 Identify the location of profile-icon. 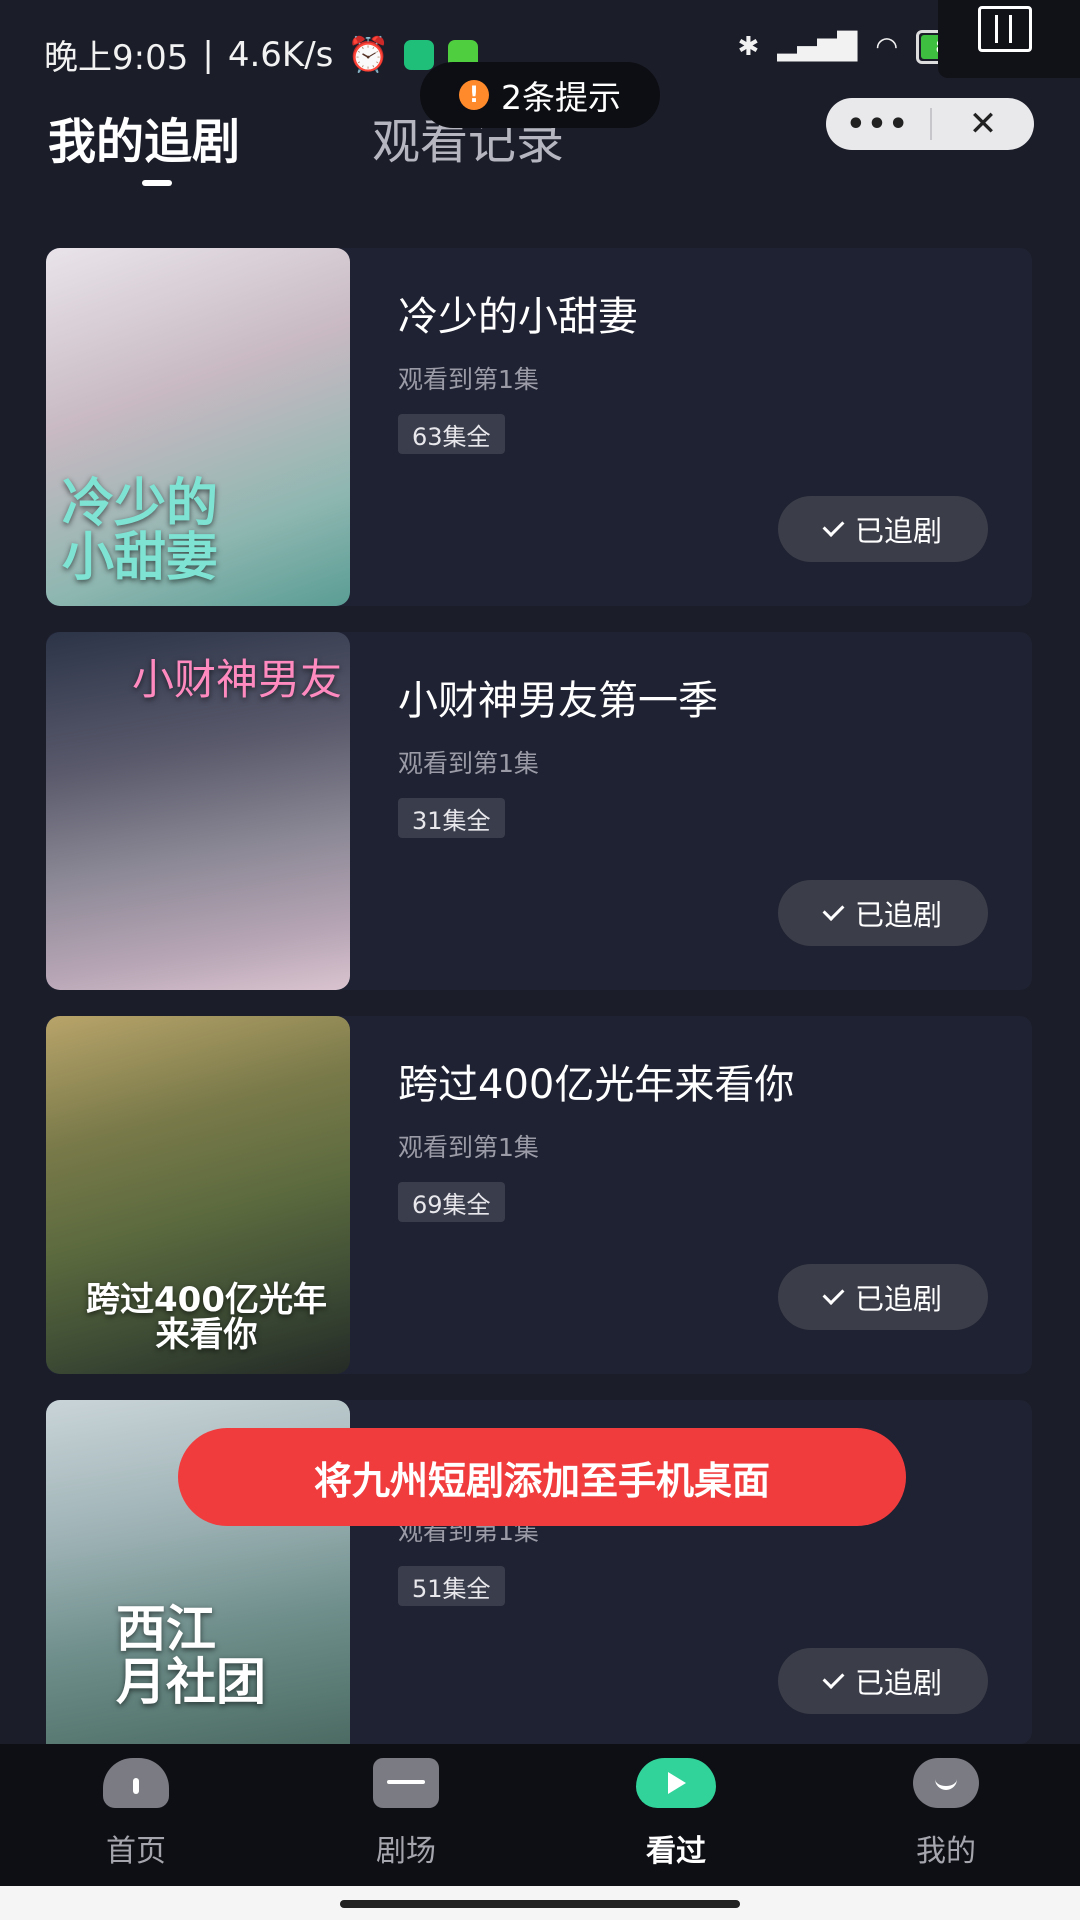
(946, 1783).